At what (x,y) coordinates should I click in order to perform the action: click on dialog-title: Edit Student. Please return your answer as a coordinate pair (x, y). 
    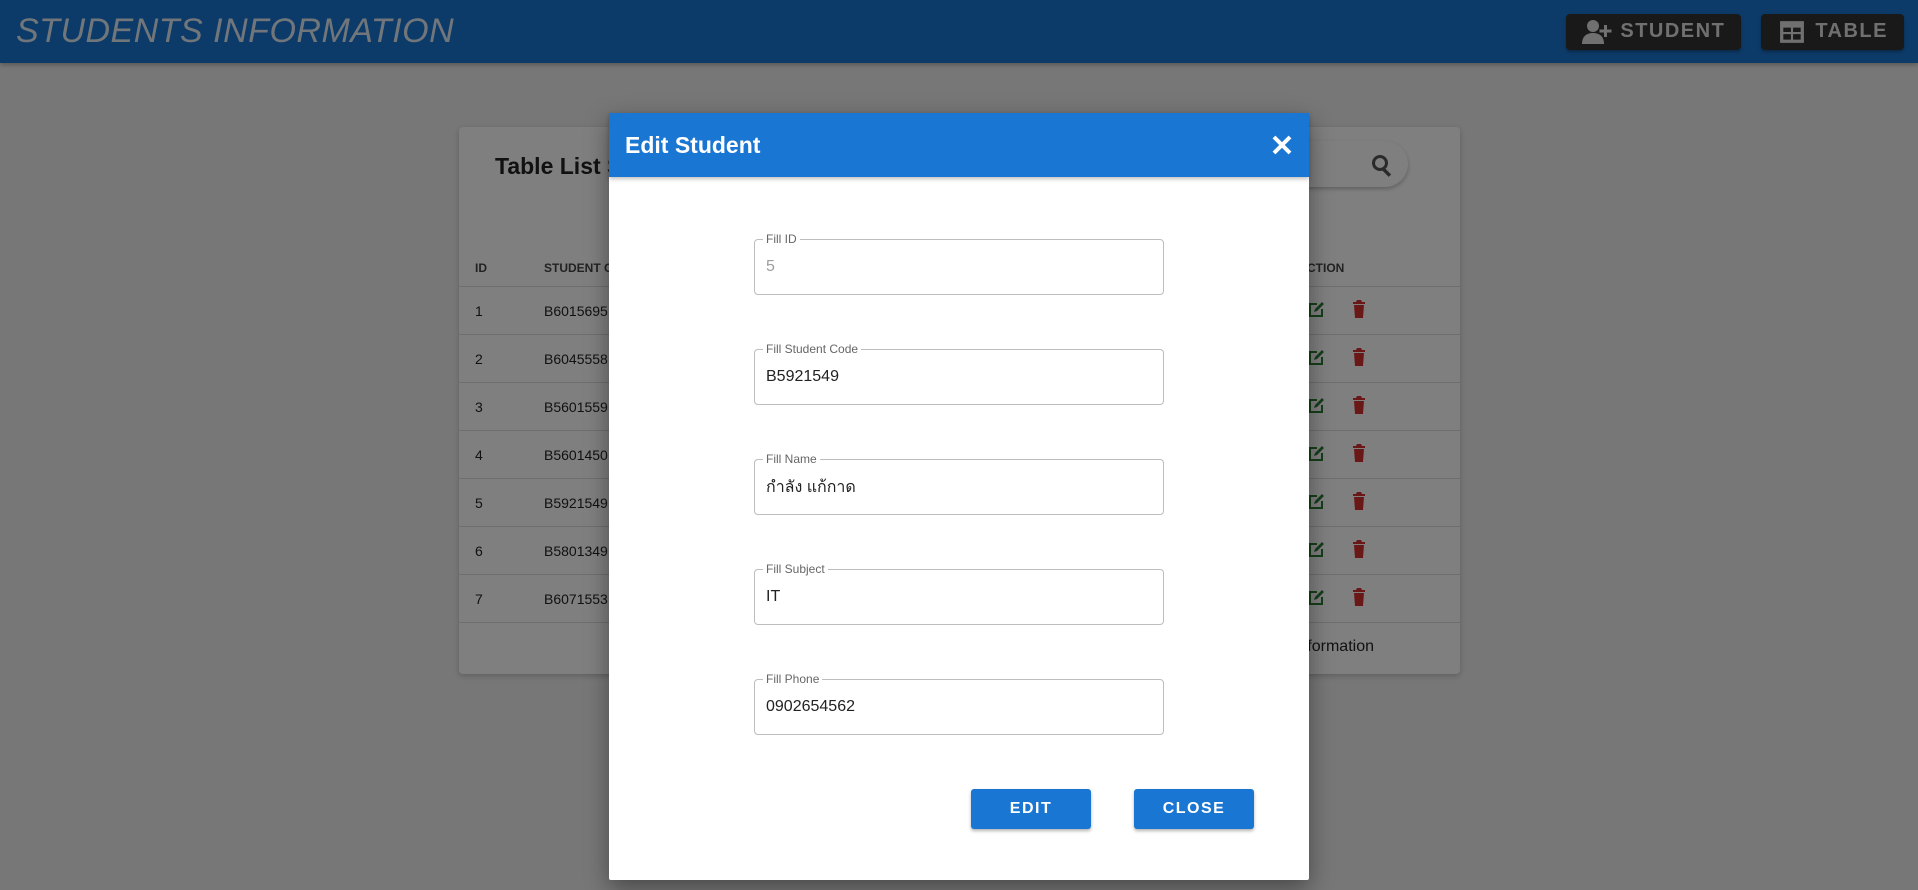
    Looking at the image, I should click on (693, 144).